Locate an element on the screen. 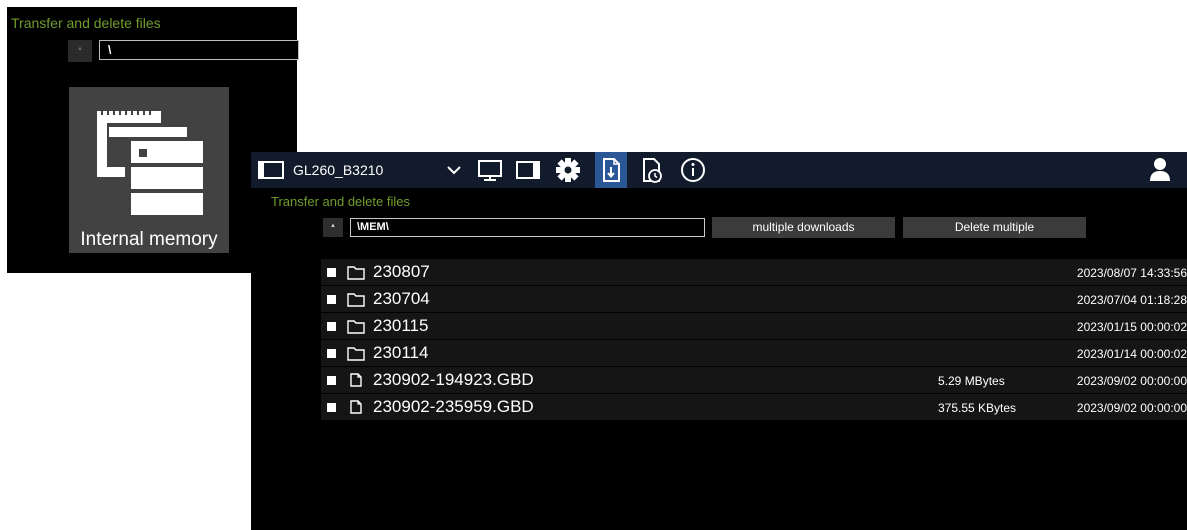 This screenshot has height=530, width=1187. tile-label: Internal memory is located at coordinates (149, 239).